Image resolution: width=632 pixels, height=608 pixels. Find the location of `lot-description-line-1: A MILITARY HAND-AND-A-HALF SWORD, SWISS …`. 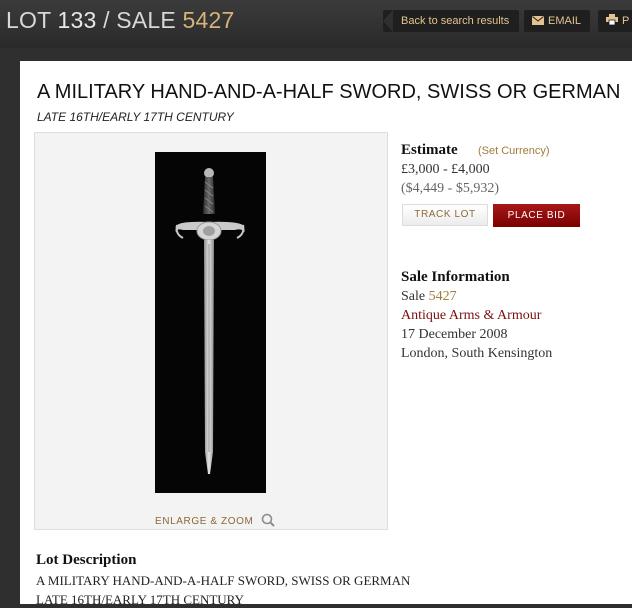

lot-description-line-1: A MILITARY HAND-AND-A-HALF SWORD, SWISS … is located at coordinates (223, 580).